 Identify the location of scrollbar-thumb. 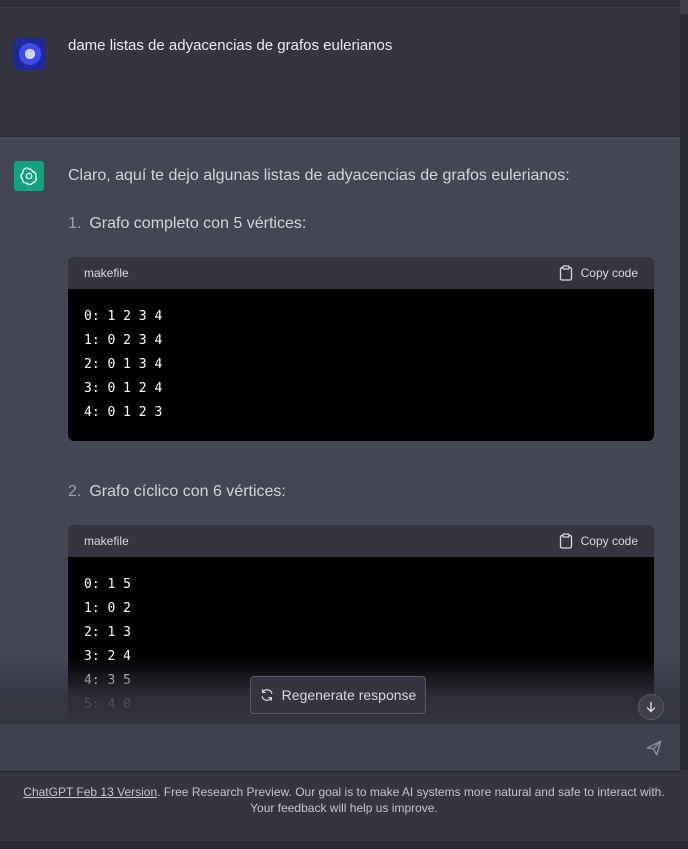
(684, 7).